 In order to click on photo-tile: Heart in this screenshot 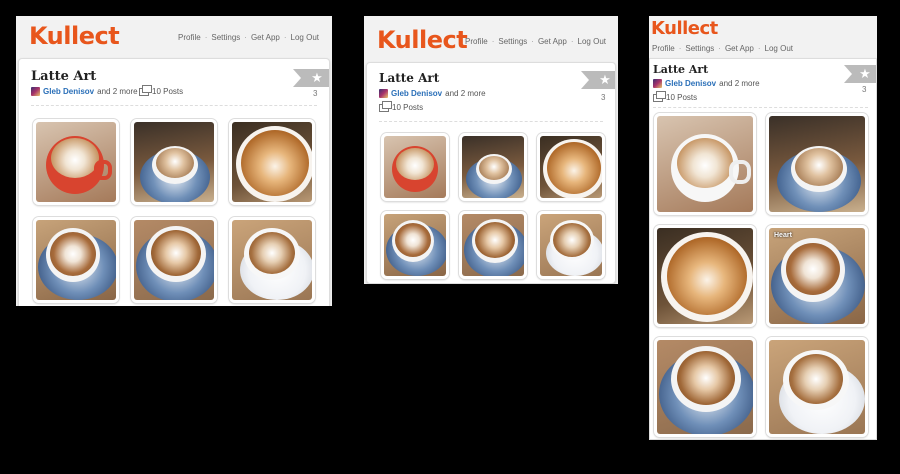, I will do `click(817, 276)`.